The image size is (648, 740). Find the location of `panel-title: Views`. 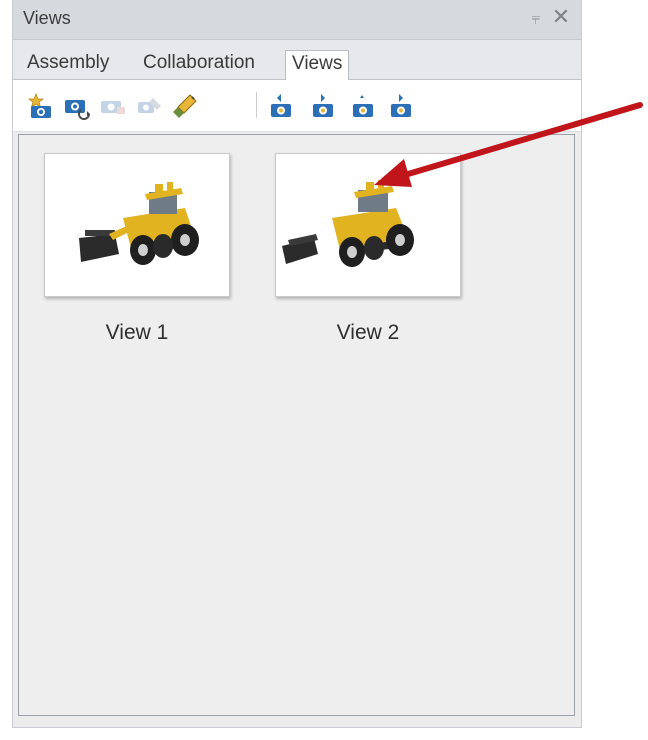

panel-title: Views is located at coordinates (47, 18).